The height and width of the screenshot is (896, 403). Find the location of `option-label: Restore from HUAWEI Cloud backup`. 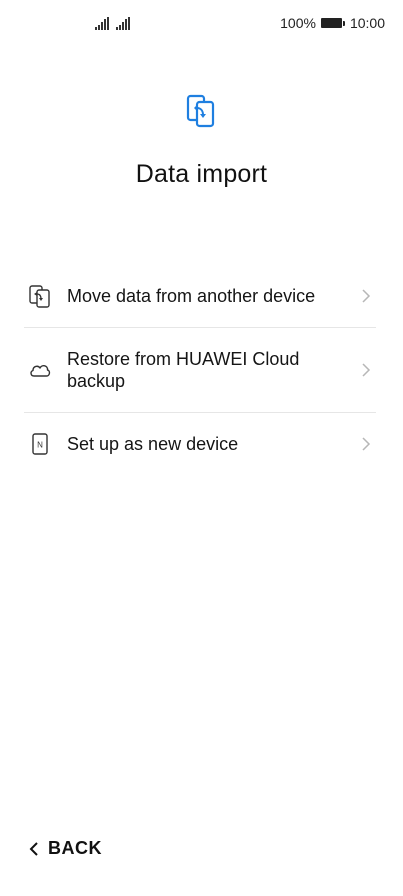

option-label: Restore from HUAWEI Cloud backup is located at coordinates (183, 370).